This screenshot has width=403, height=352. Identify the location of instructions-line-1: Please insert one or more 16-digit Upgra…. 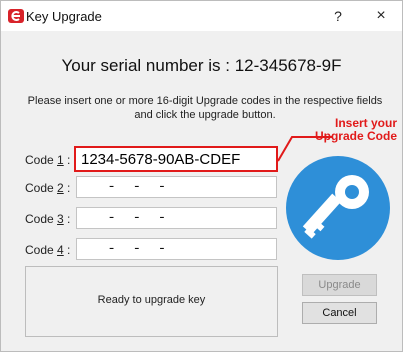
(205, 101).